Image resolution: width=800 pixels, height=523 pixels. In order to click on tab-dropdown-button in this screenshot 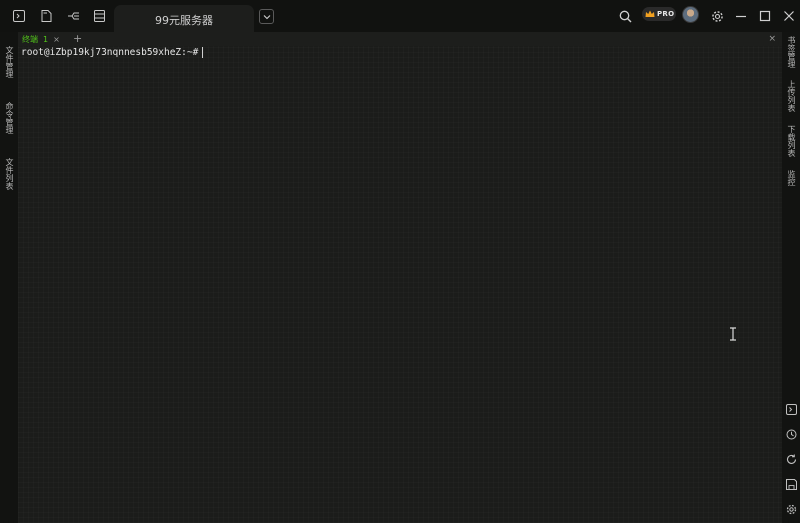, I will do `click(266, 16)`.